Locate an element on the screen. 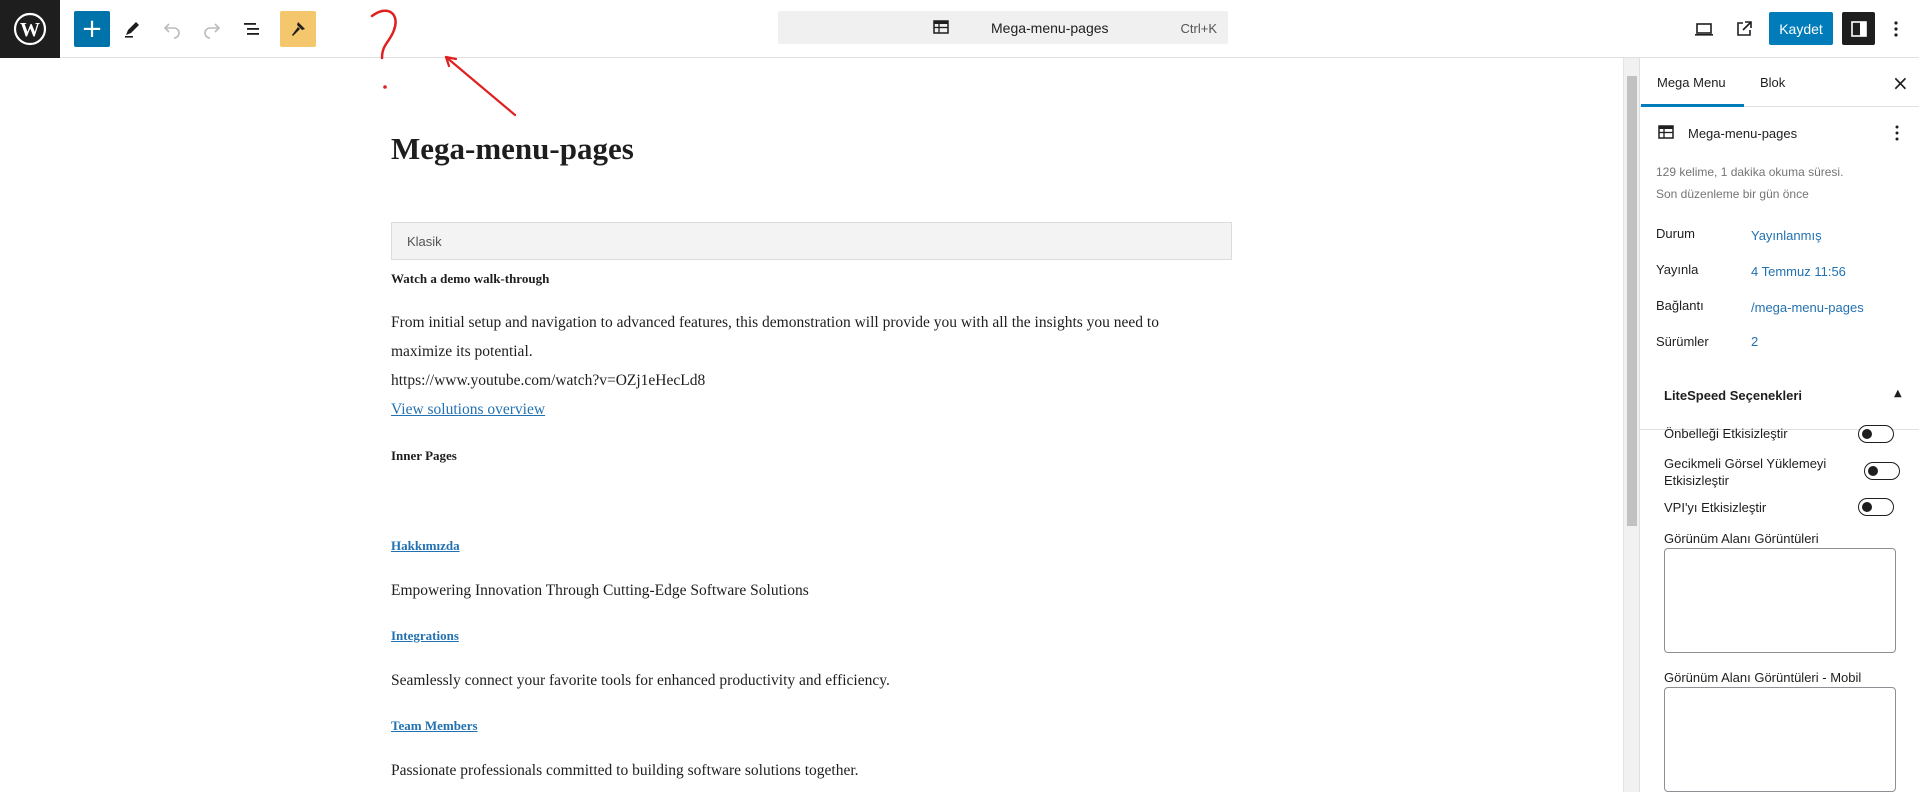 Image resolution: width=1919 pixels, height=792 pixels. tools-button is located at coordinates (132, 29).